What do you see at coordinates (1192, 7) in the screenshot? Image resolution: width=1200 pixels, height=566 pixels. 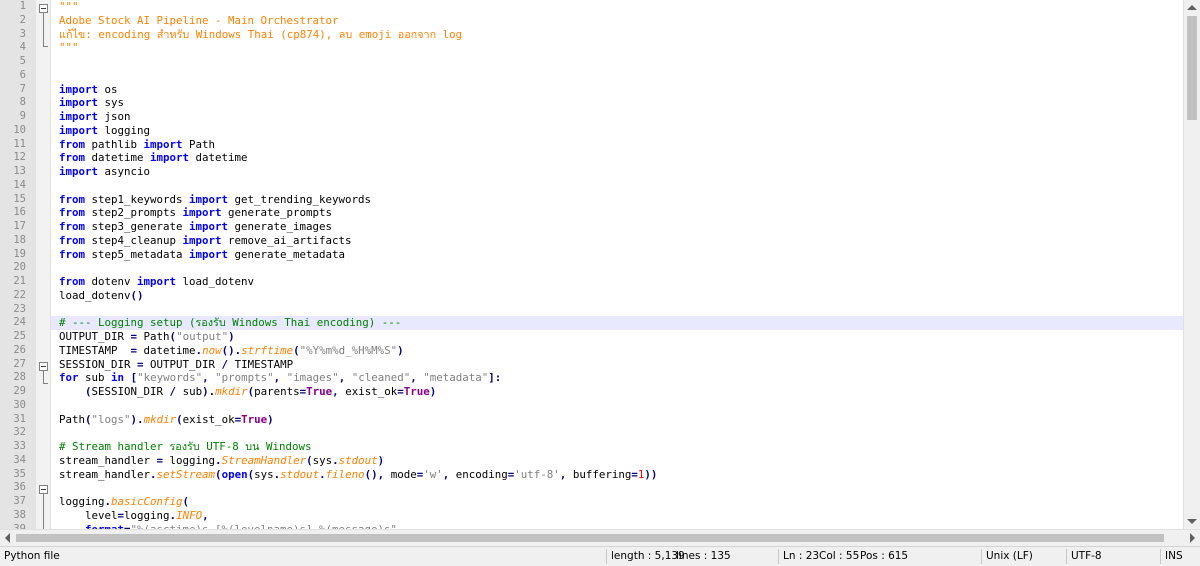 I see `scroll-up-icon` at bounding box center [1192, 7].